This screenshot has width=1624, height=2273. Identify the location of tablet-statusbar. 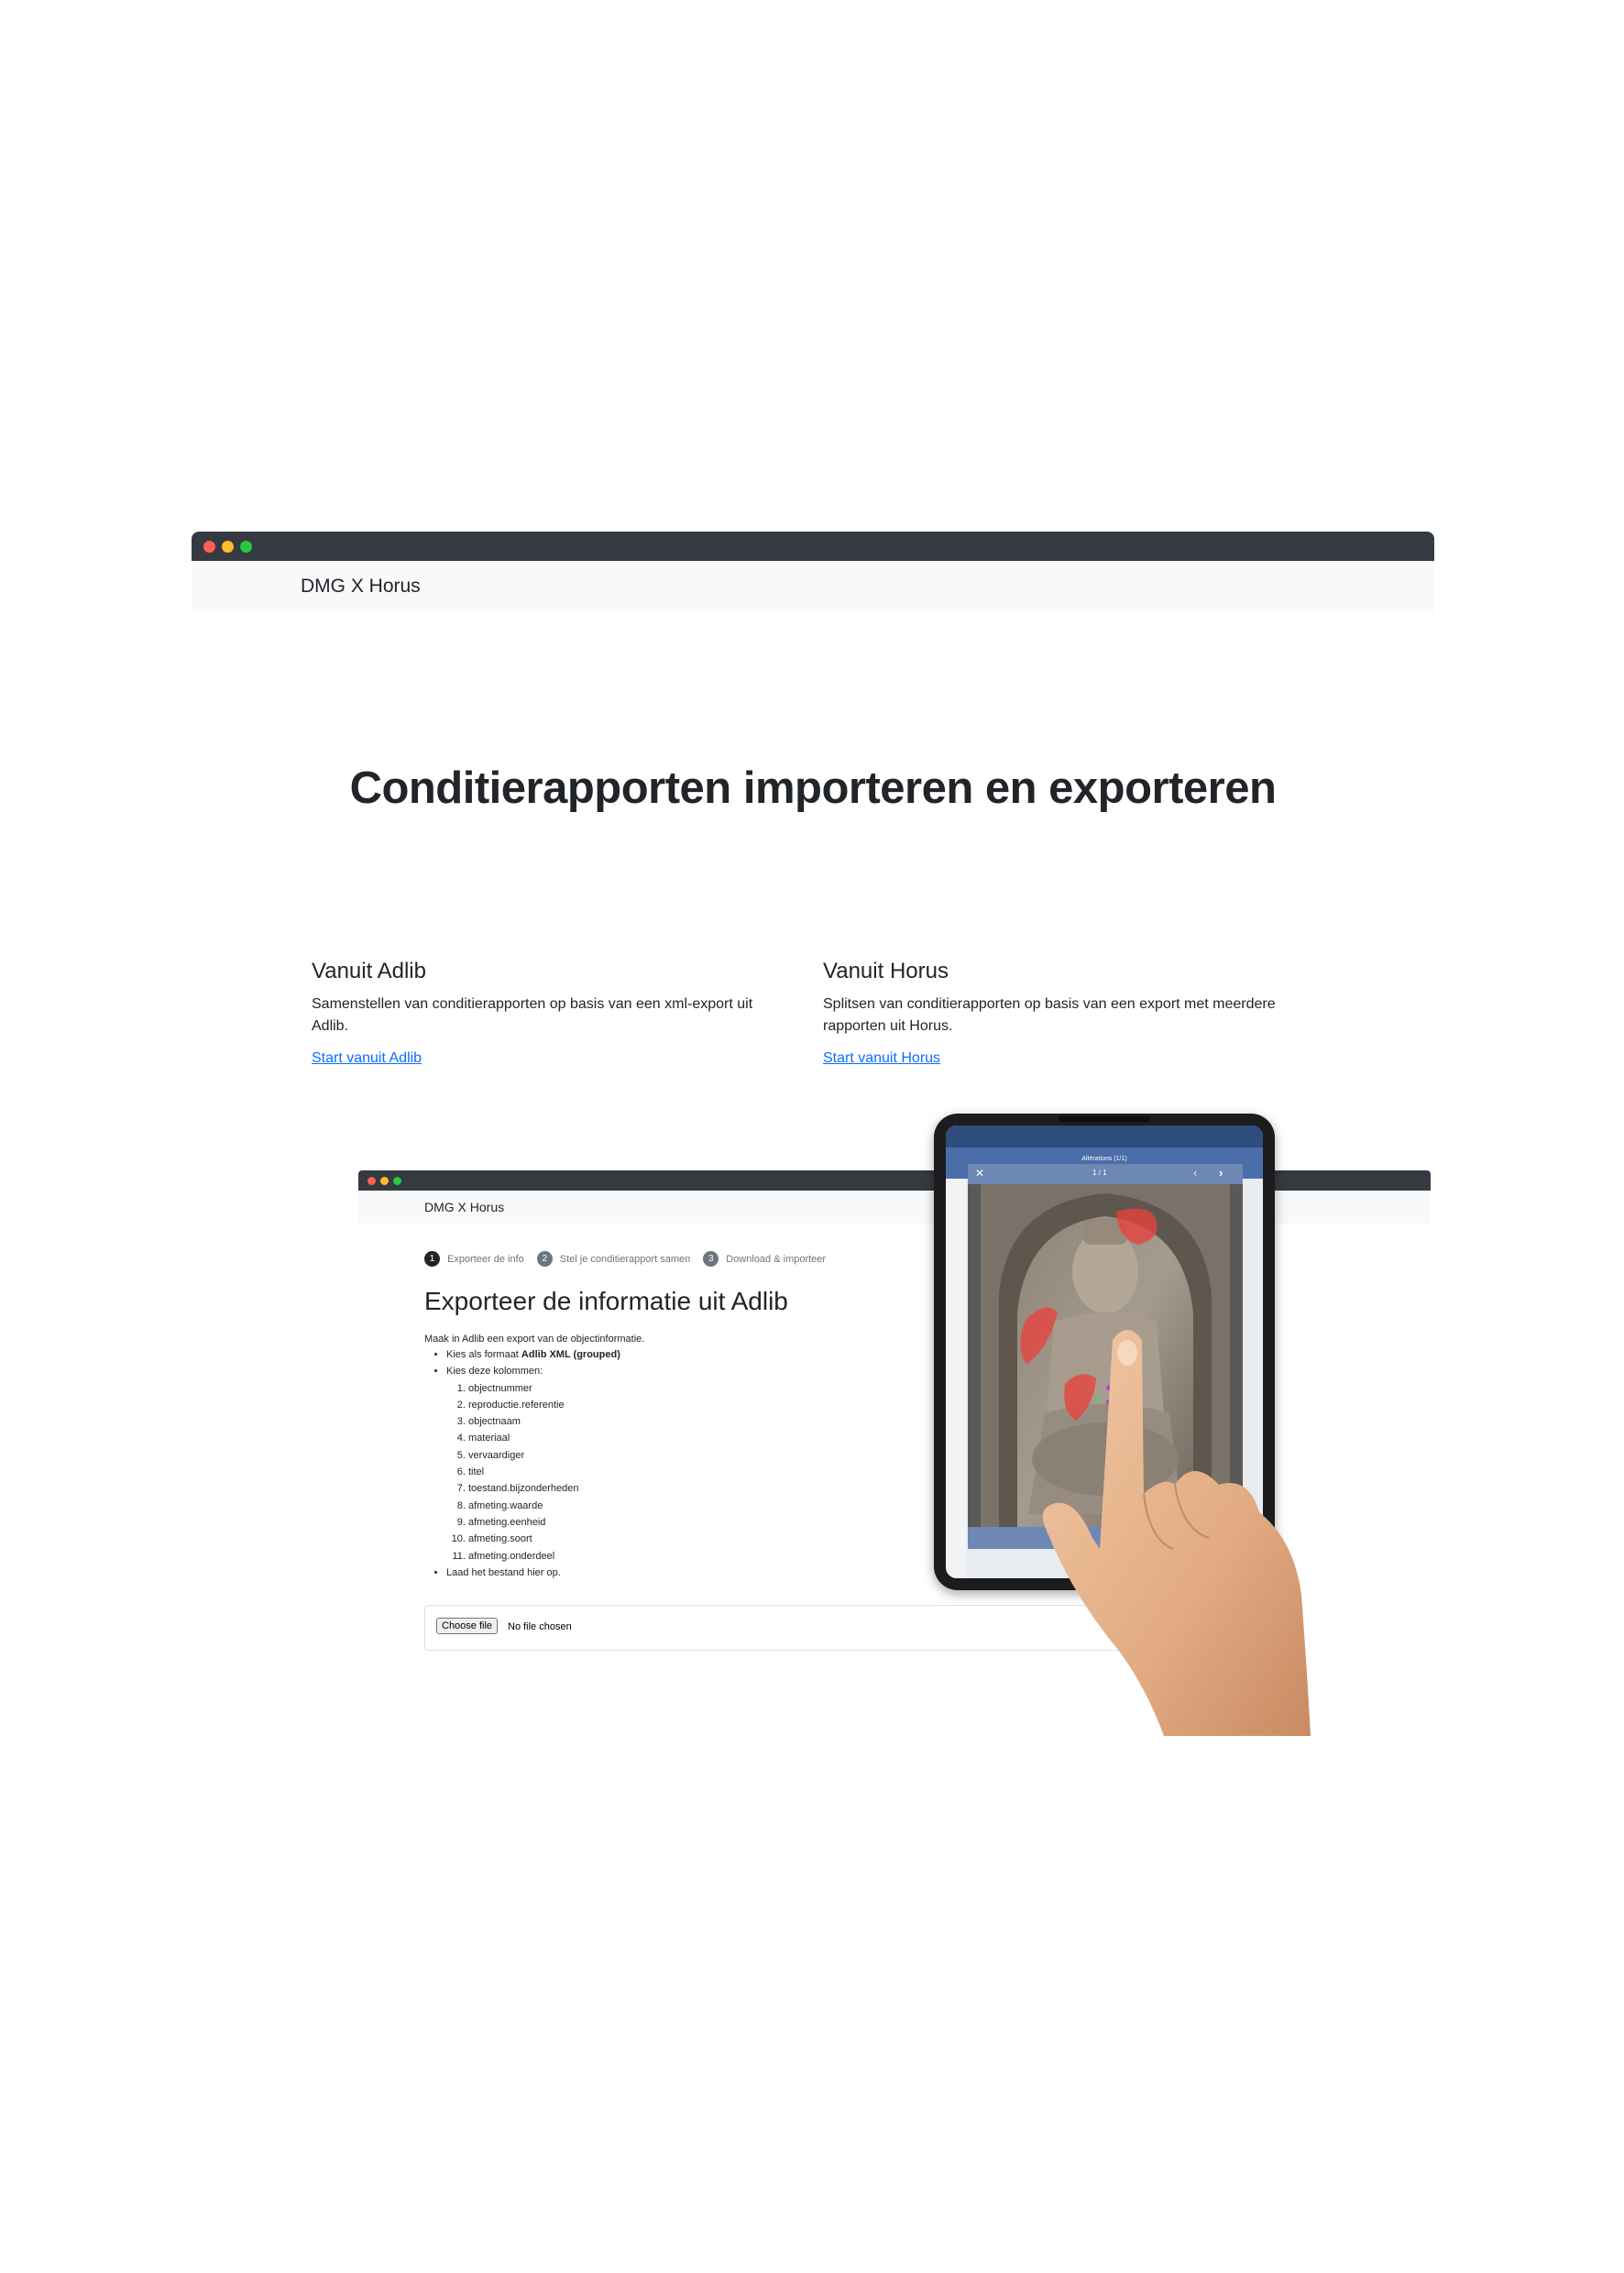
(1104, 1136).